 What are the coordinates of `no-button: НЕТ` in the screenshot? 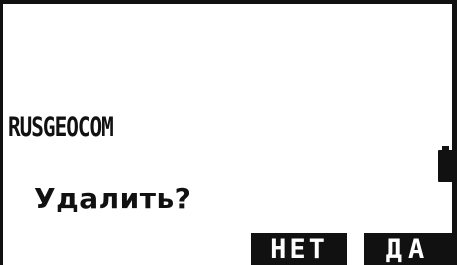 It's located at (299, 249).